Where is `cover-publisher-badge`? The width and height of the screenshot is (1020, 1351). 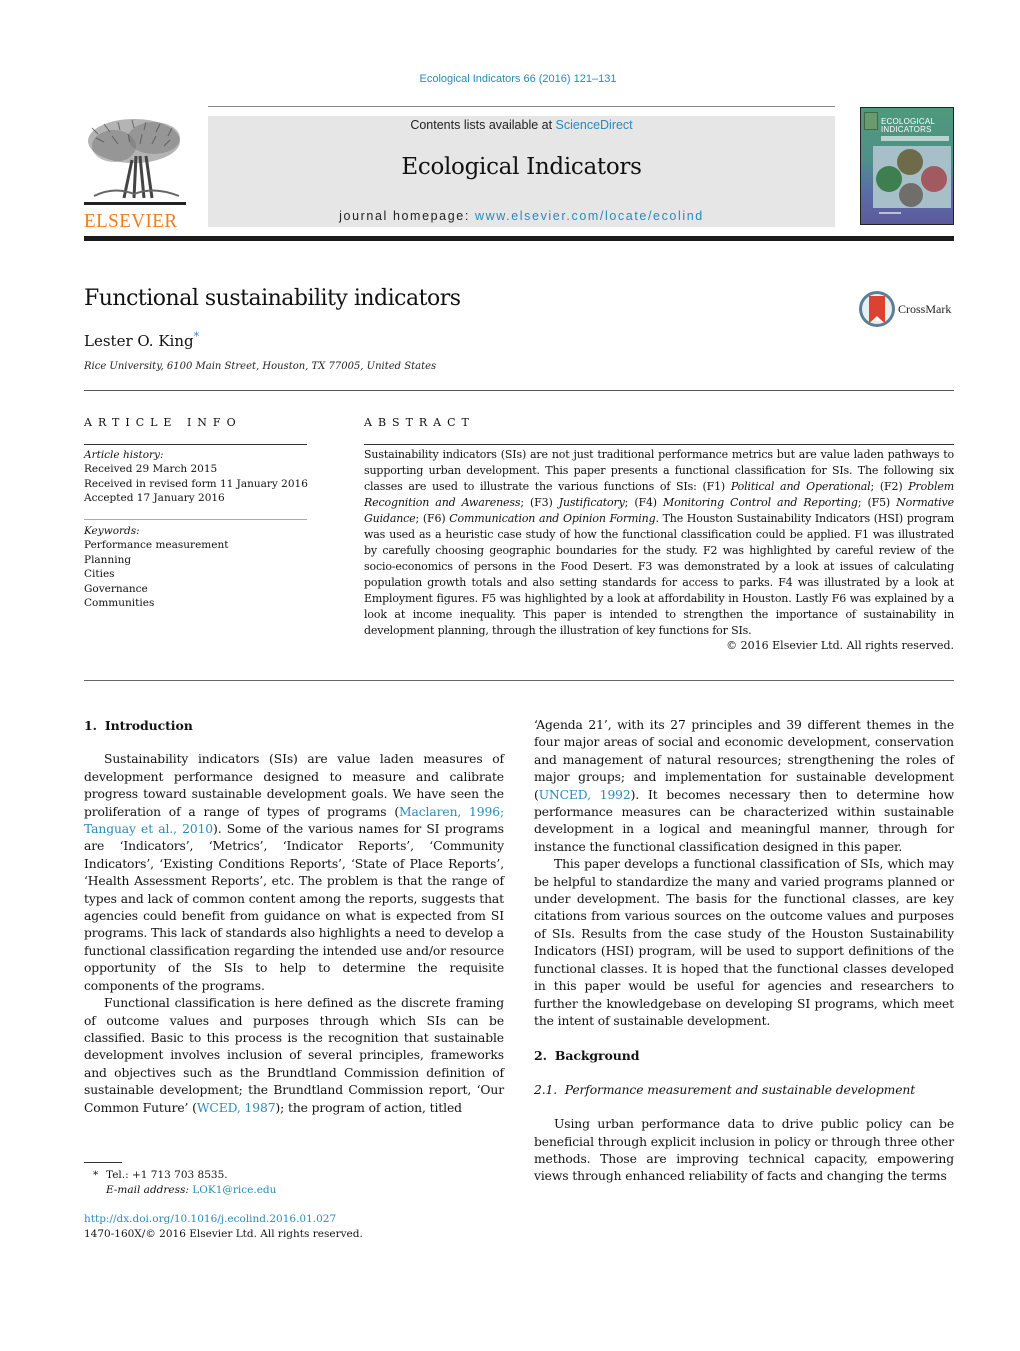 cover-publisher-badge is located at coordinates (871, 121).